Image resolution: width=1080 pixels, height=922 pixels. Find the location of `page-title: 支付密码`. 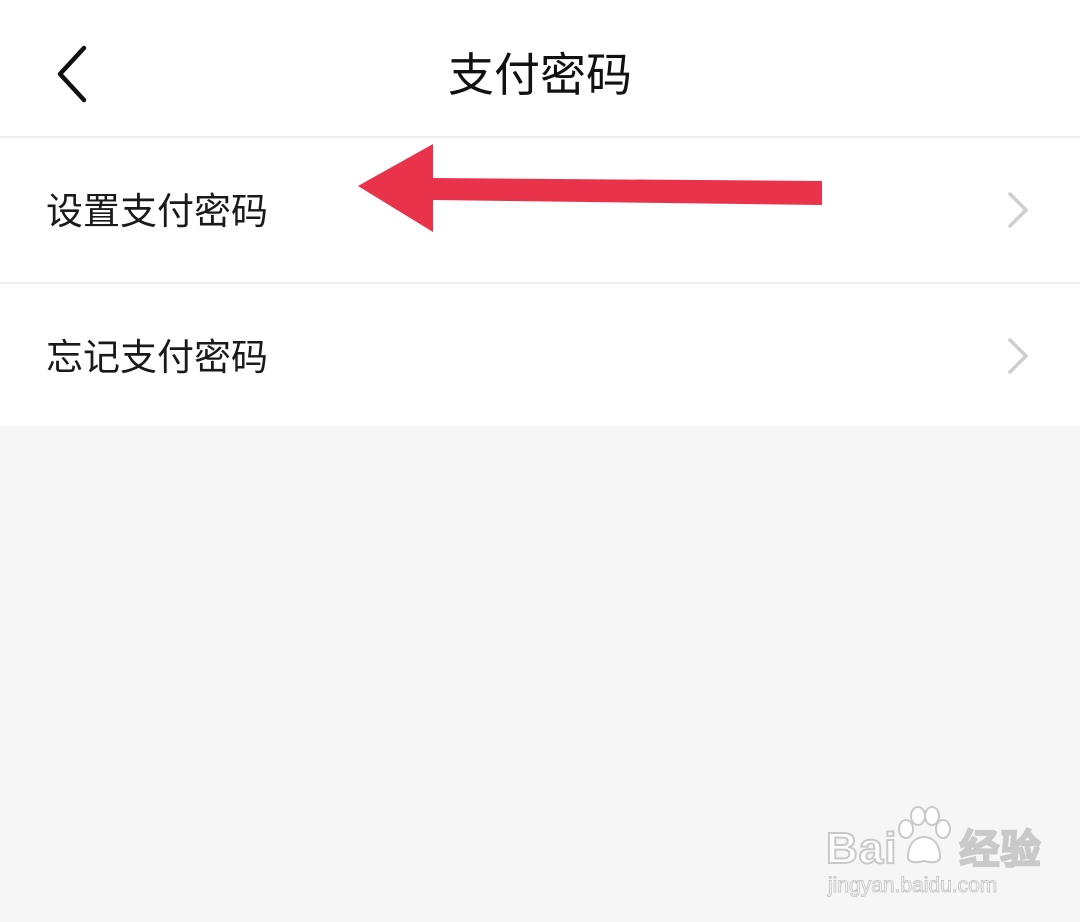

page-title: 支付密码 is located at coordinates (540, 75).